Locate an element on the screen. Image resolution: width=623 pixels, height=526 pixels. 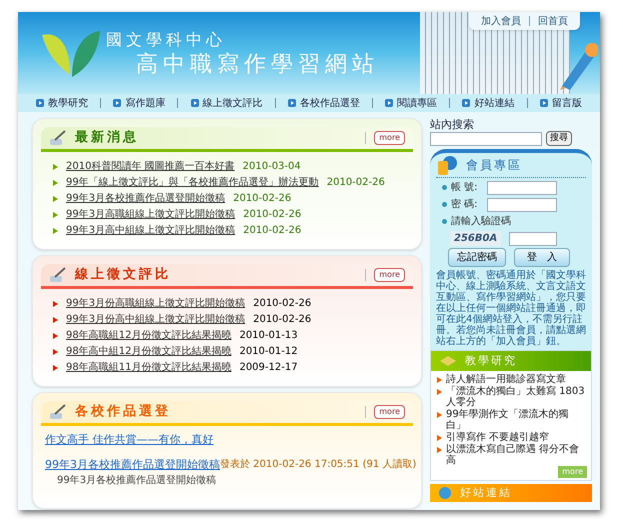
nav-link: 好站連結 is located at coordinates (488, 103).